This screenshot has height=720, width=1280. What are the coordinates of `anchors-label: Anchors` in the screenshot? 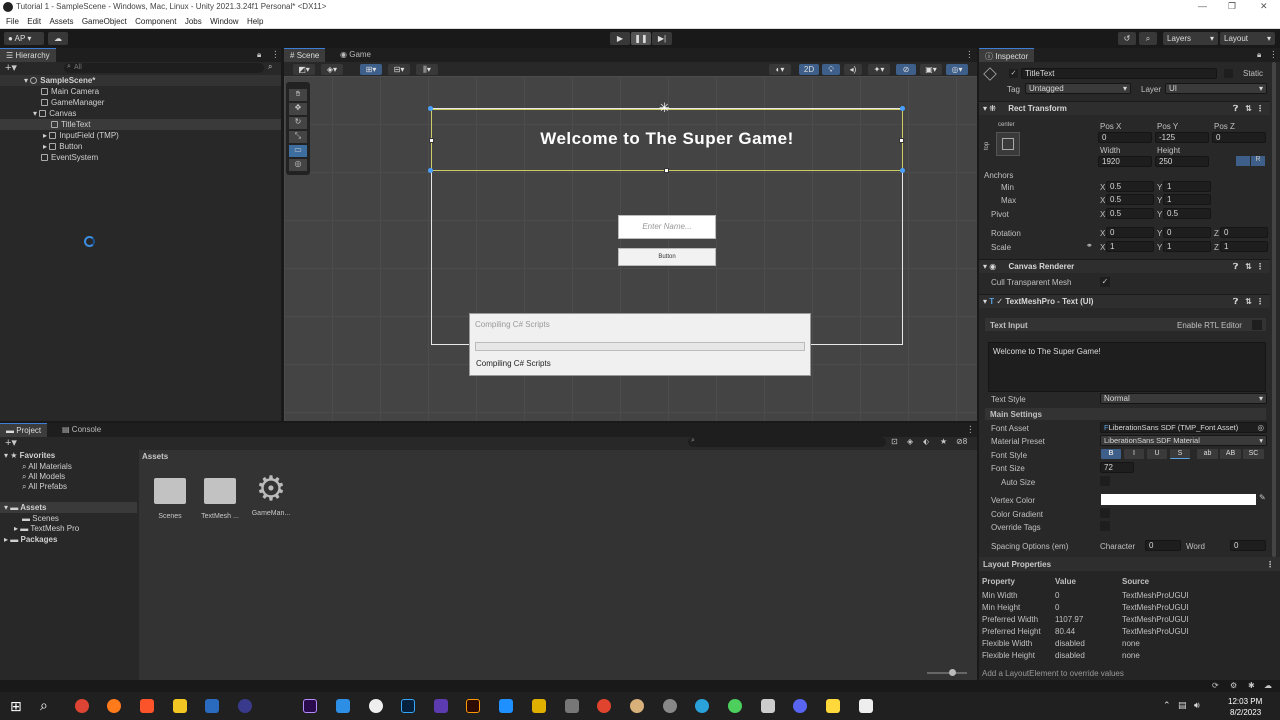 It's located at (998, 175).